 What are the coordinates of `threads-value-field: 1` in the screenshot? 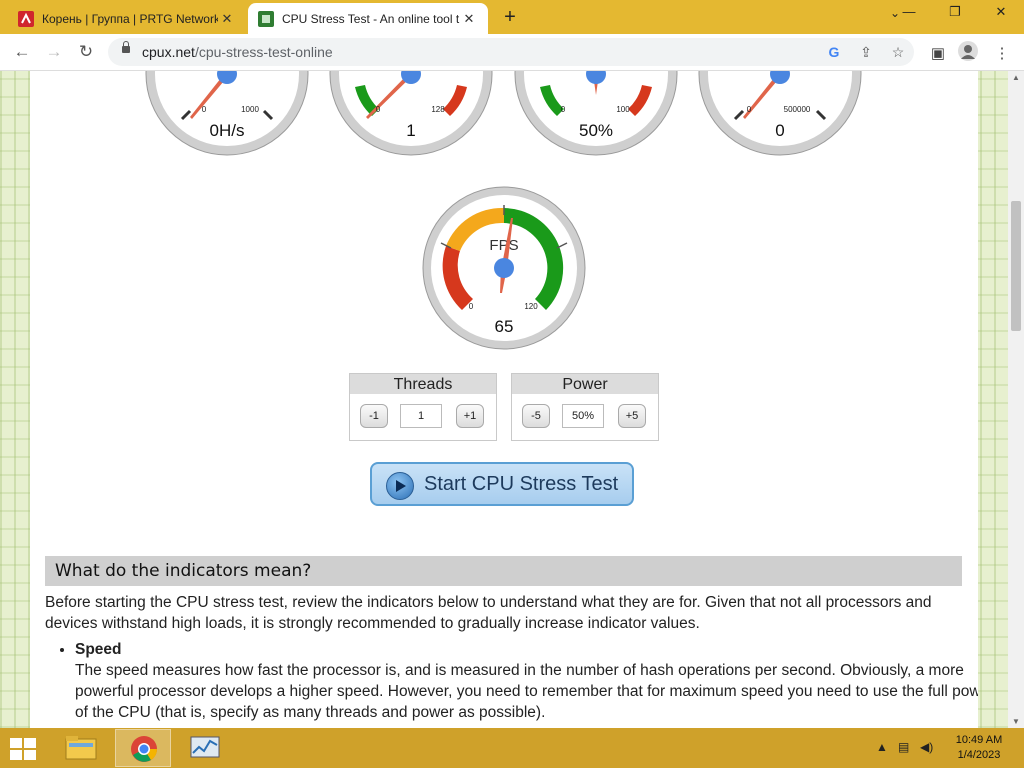 It's located at (421, 416).